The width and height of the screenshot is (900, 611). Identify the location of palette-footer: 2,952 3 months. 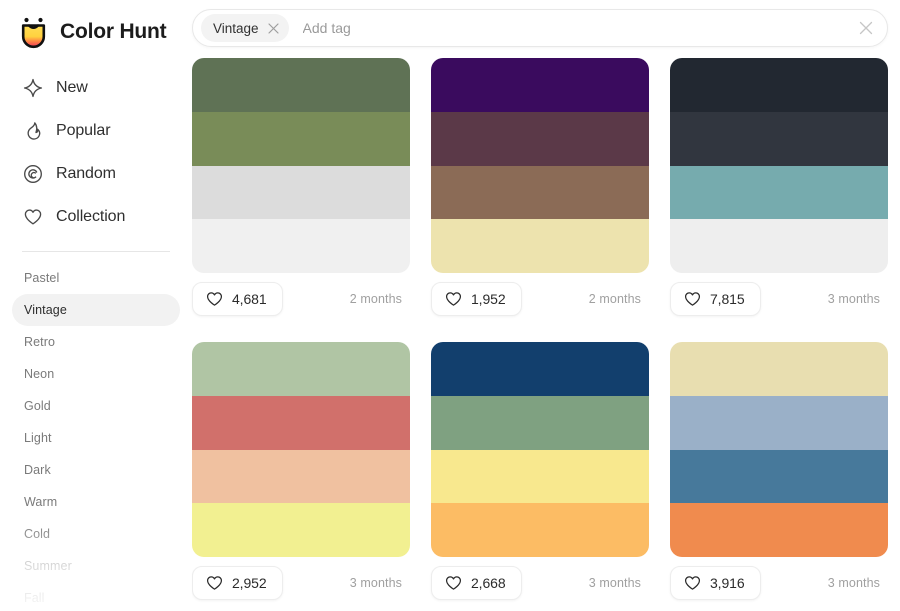
(301, 583).